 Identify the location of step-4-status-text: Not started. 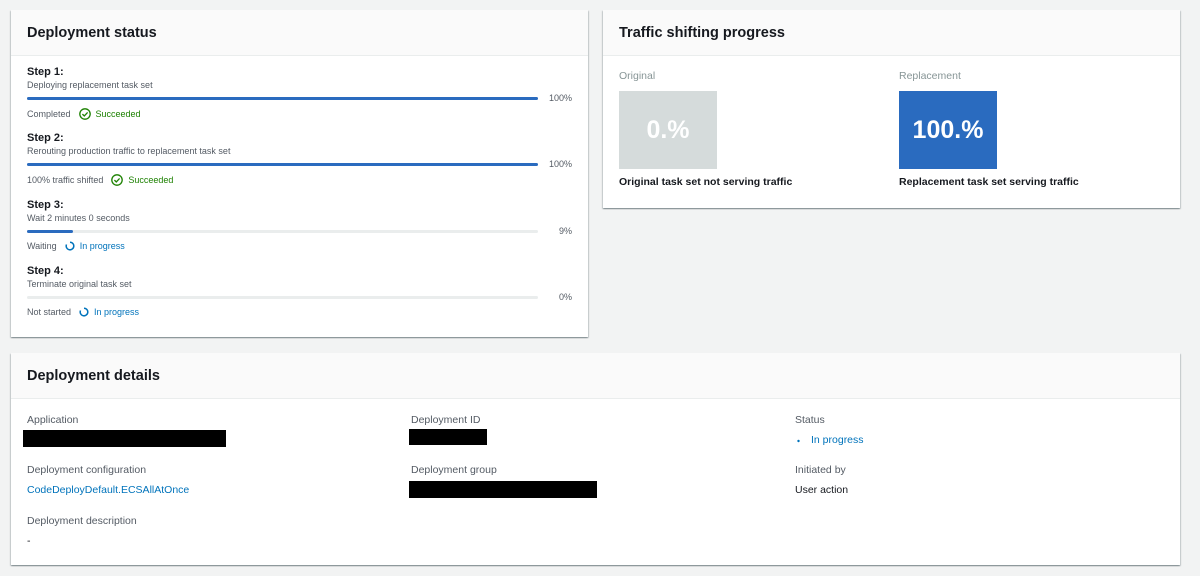
(49, 312).